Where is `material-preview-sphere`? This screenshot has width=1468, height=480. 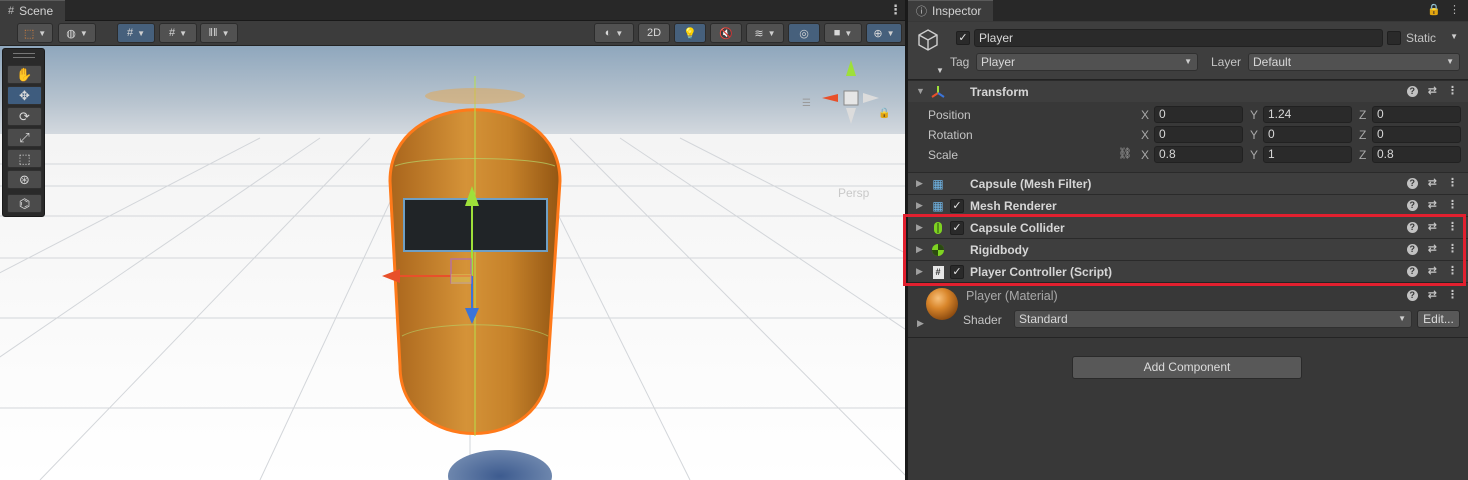 material-preview-sphere is located at coordinates (942, 304).